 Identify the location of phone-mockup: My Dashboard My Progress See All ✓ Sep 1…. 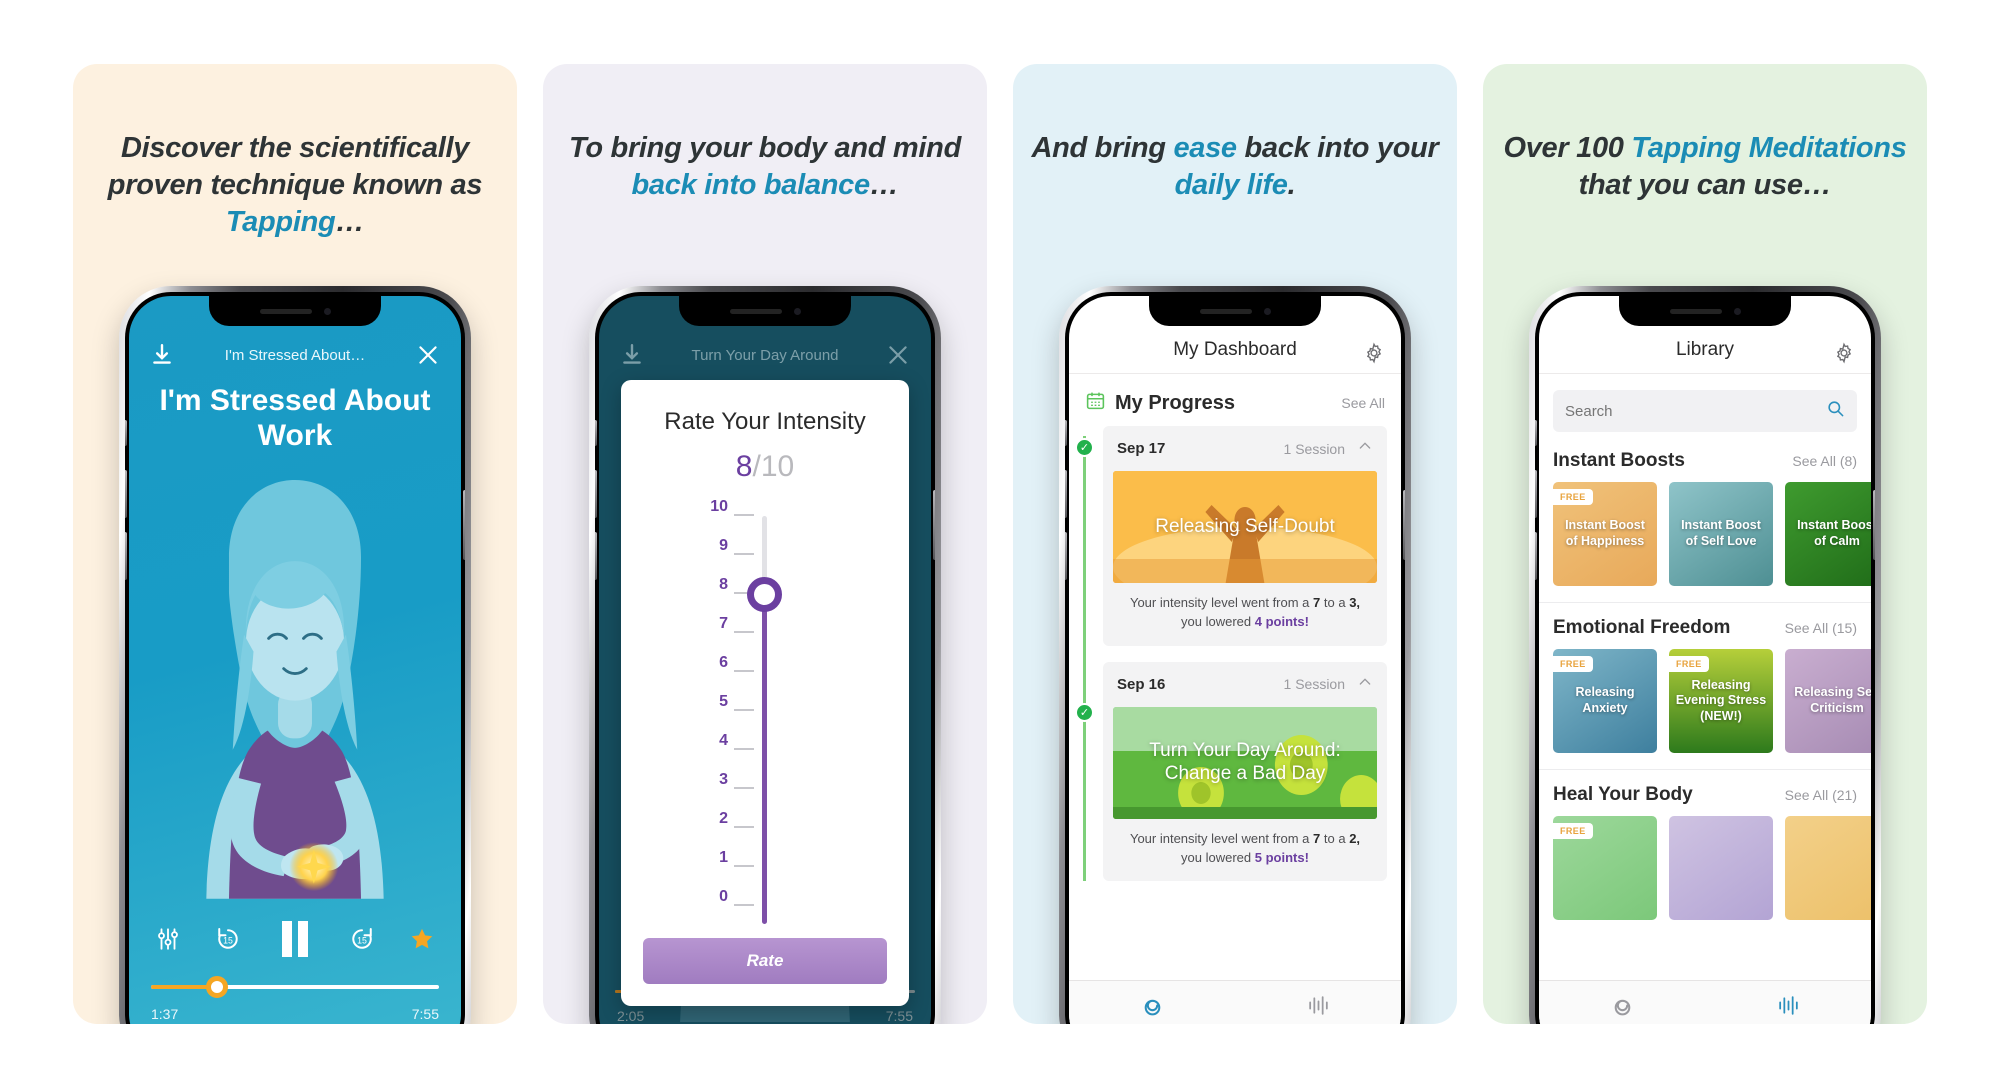
(1235, 655).